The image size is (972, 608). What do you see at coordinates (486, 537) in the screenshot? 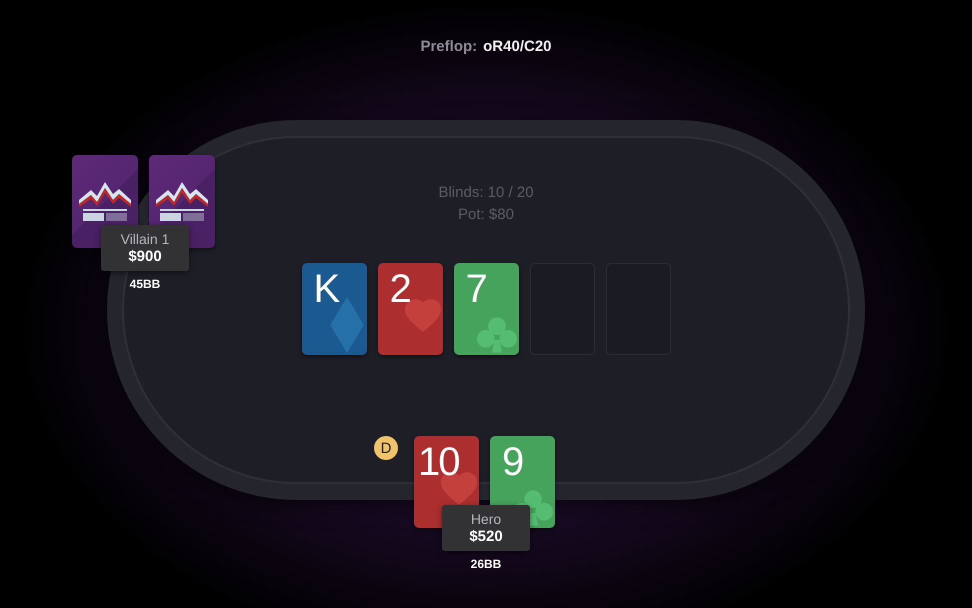
I see `player-stack: $520` at bounding box center [486, 537].